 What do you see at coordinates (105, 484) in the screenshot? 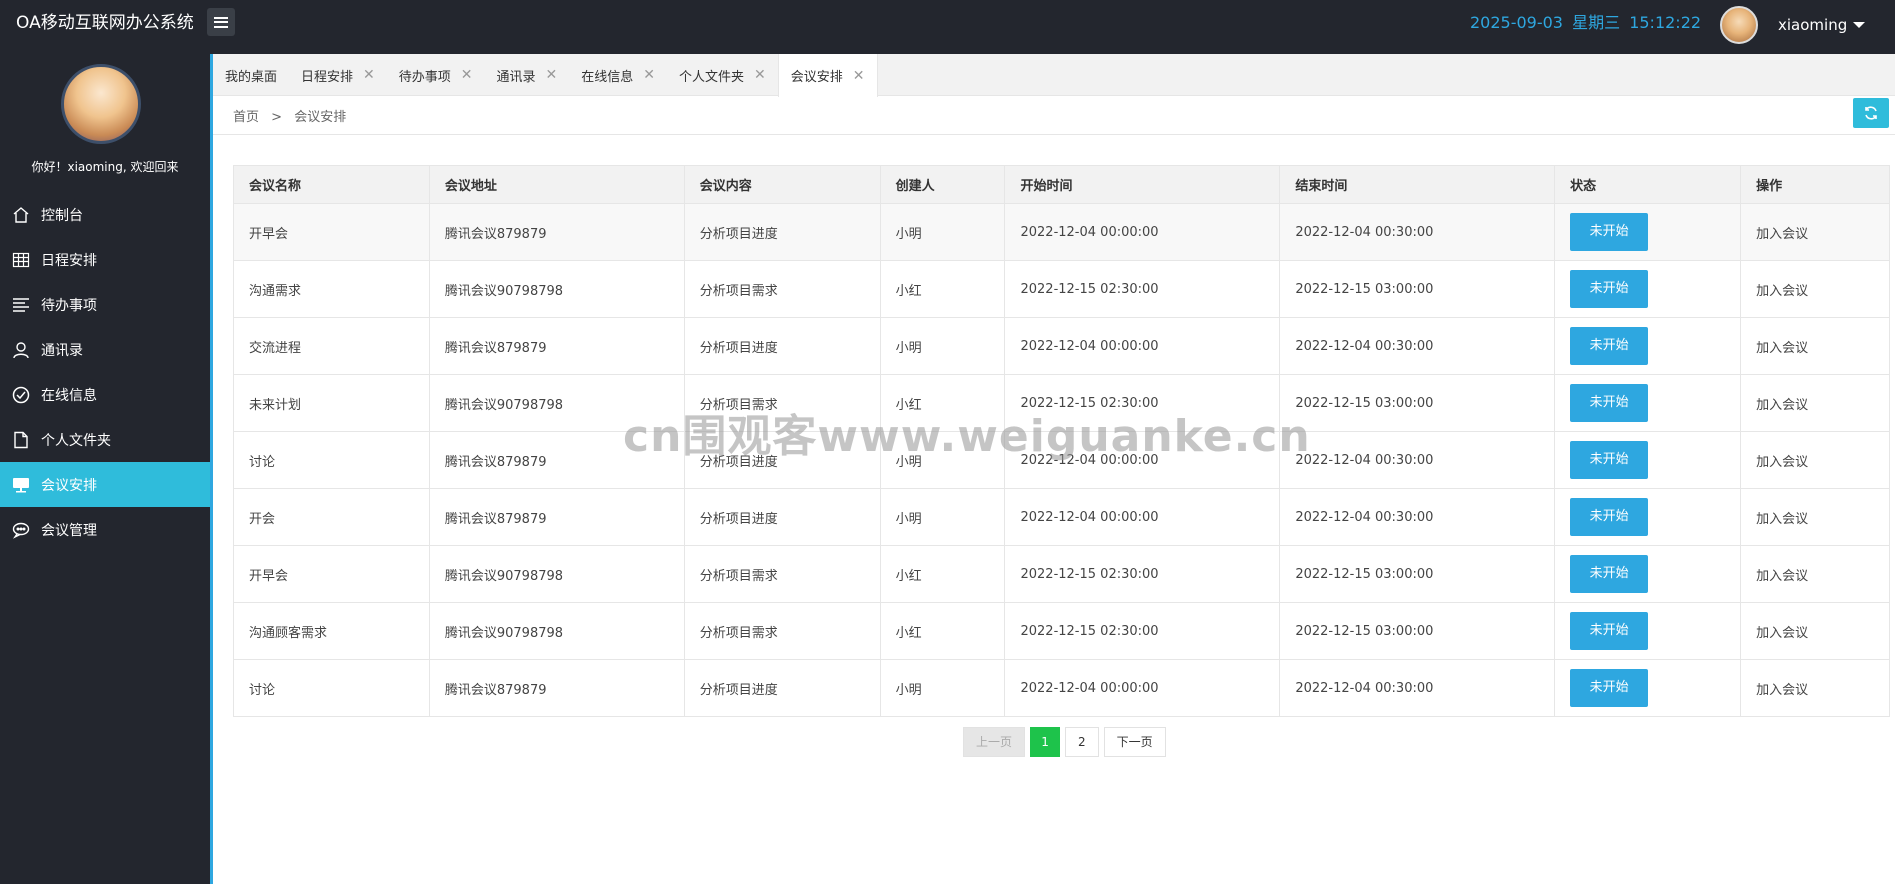
I see `sidebar-item-meeting-schedule: 会议安排` at bounding box center [105, 484].